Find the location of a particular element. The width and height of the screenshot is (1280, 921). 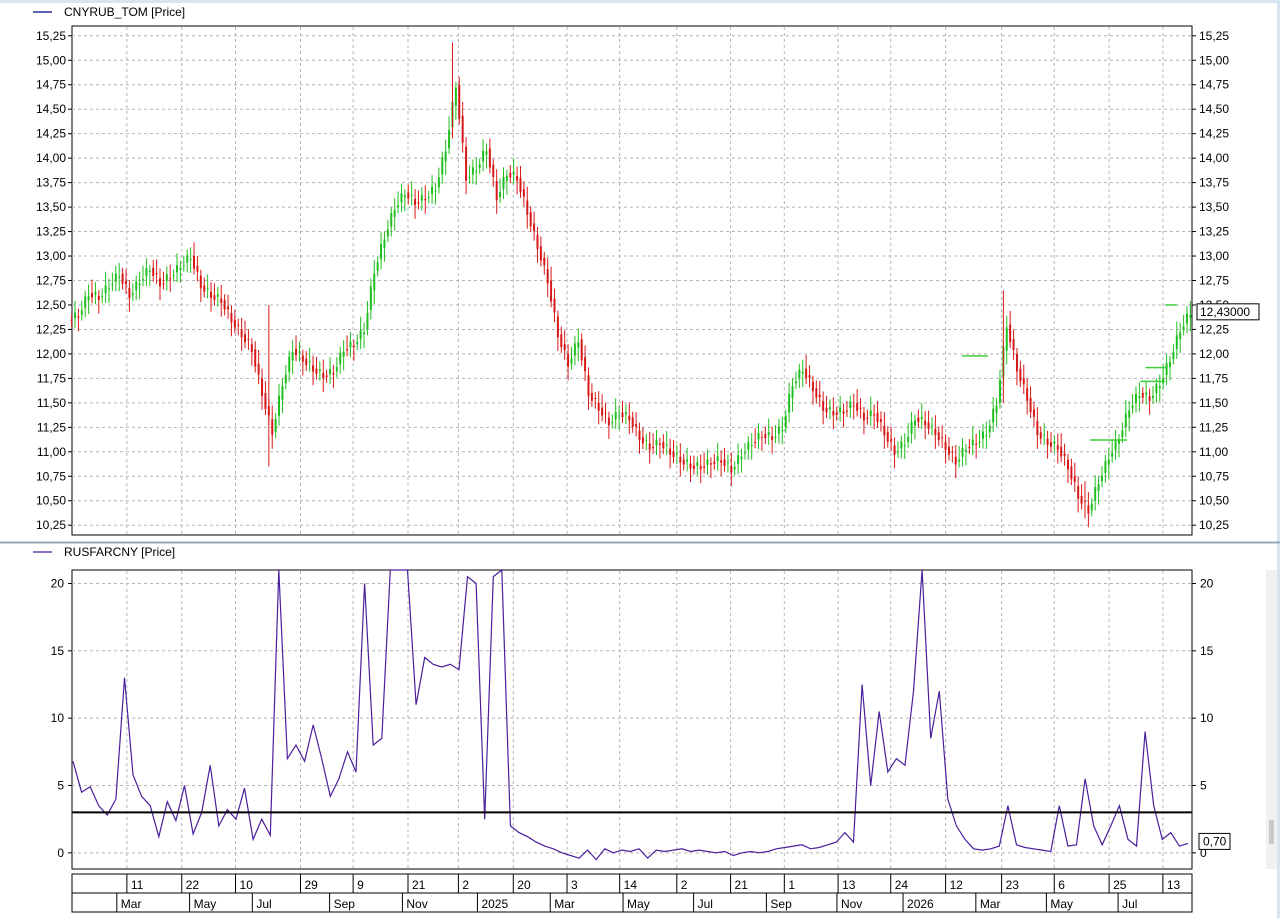

price-right-tick-label: 12,25 is located at coordinates (1214, 329).